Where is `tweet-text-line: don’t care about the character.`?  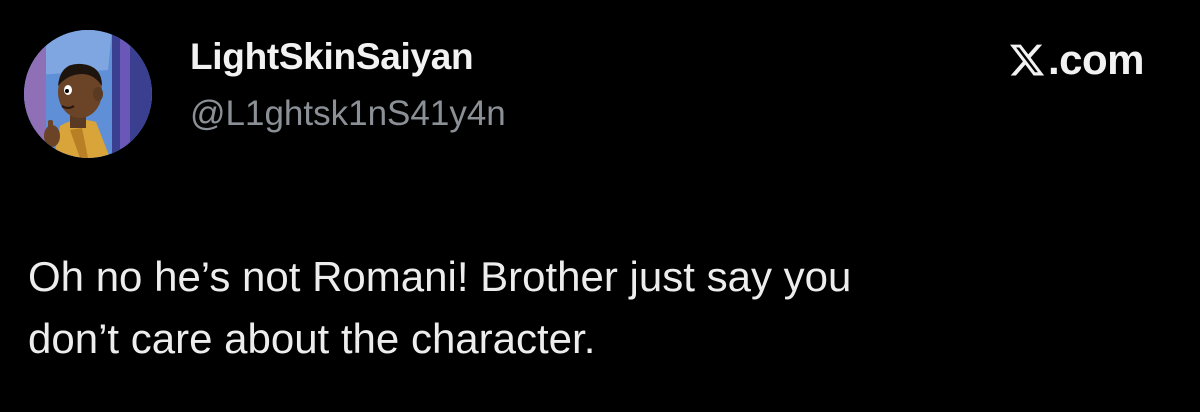 tweet-text-line: don’t care about the character. is located at coordinates (312, 338).